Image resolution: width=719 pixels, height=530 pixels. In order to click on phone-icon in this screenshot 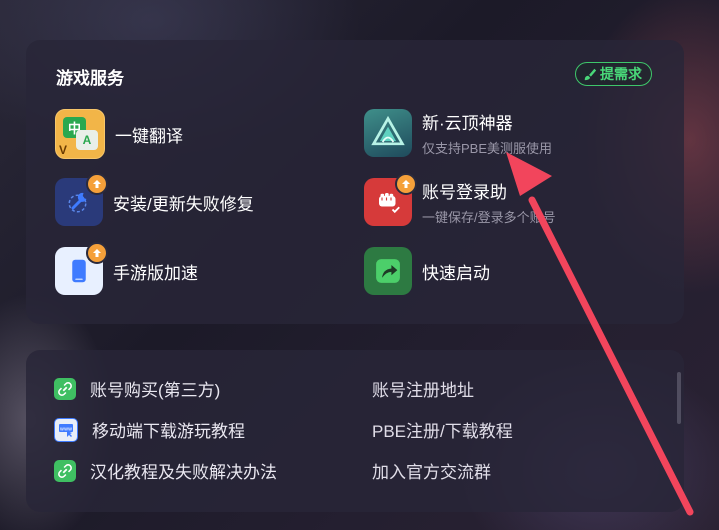, I will do `click(81, 268)`.